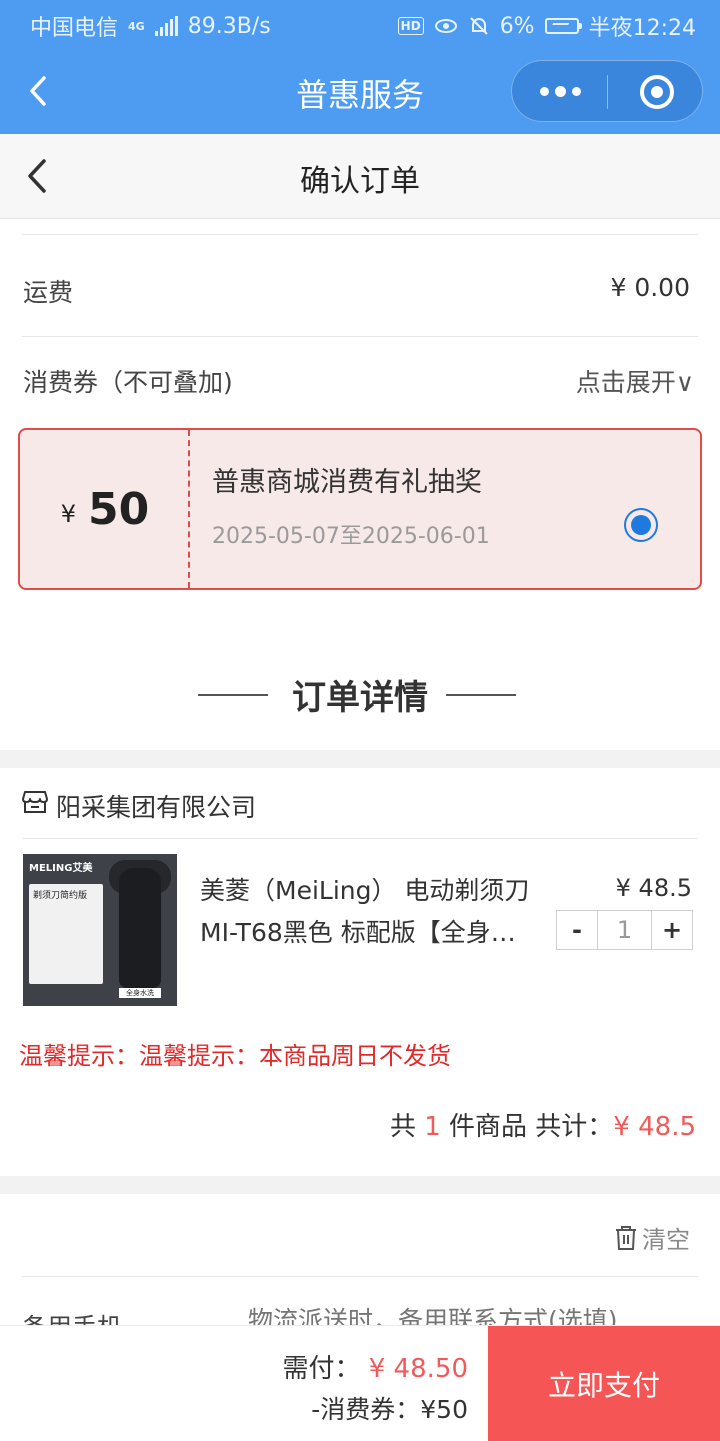 This screenshot has width=720, height=1441. Describe the element at coordinates (360, 24) in the screenshot. I see `status-bar: 中国电信 4G 89.3B/s HD 6% 半夜12:24` at that location.